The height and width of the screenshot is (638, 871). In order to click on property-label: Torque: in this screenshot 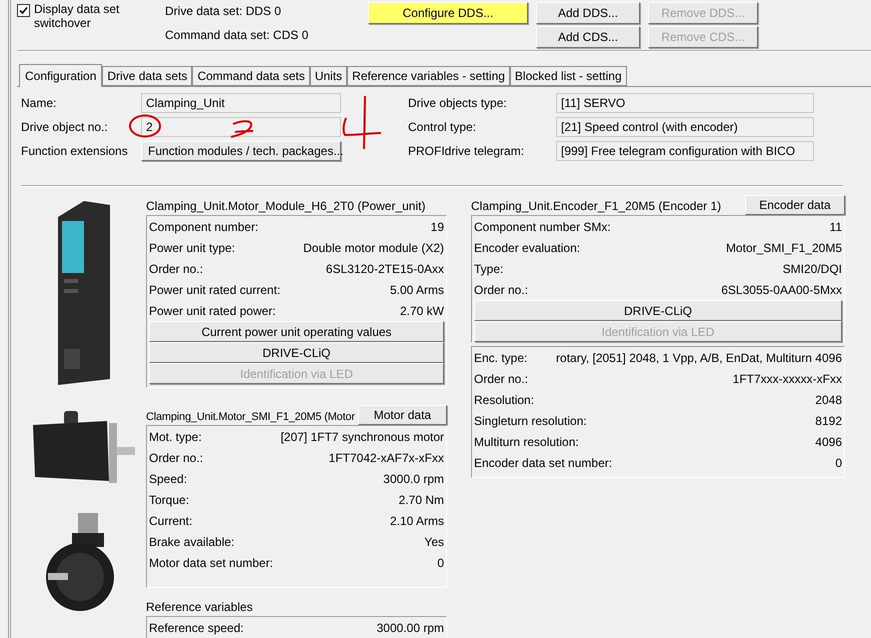, I will do `click(169, 499)`.